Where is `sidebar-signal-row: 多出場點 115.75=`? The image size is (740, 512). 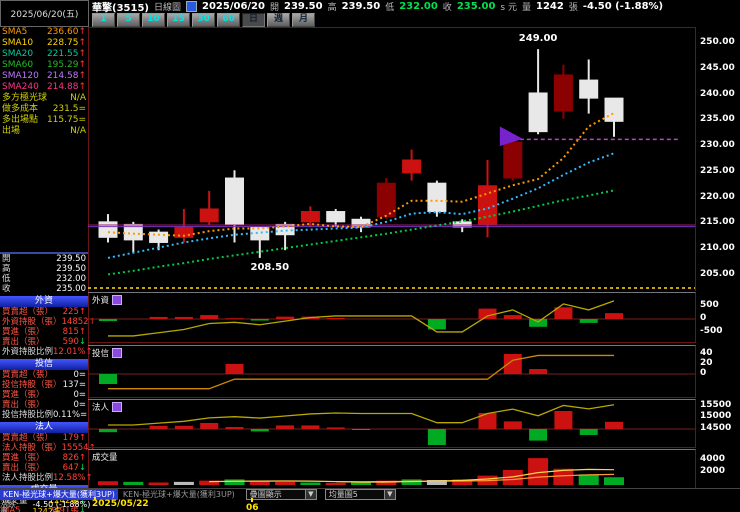
sidebar-signal-row: 多出場點 115.75= is located at coordinates (44, 120).